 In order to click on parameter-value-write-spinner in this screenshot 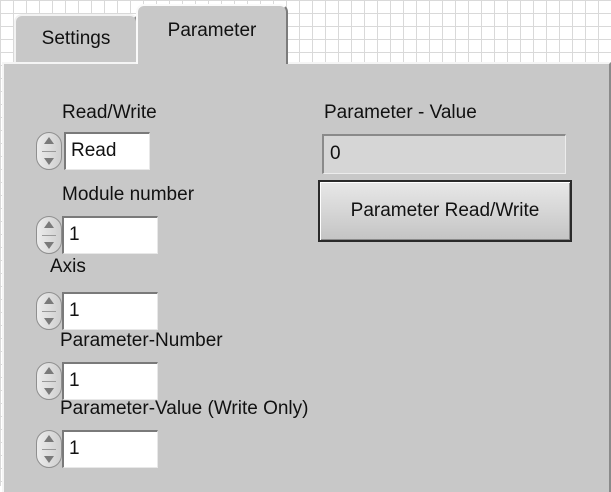, I will do `click(49, 449)`.